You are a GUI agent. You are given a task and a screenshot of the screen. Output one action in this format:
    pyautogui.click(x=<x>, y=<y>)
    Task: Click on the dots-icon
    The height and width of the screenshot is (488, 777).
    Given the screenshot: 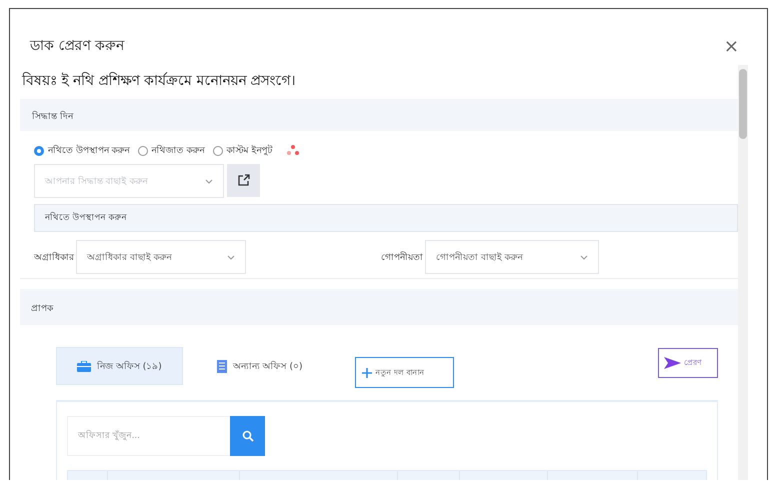 What is the action you would take?
    pyautogui.click(x=293, y=150)
    